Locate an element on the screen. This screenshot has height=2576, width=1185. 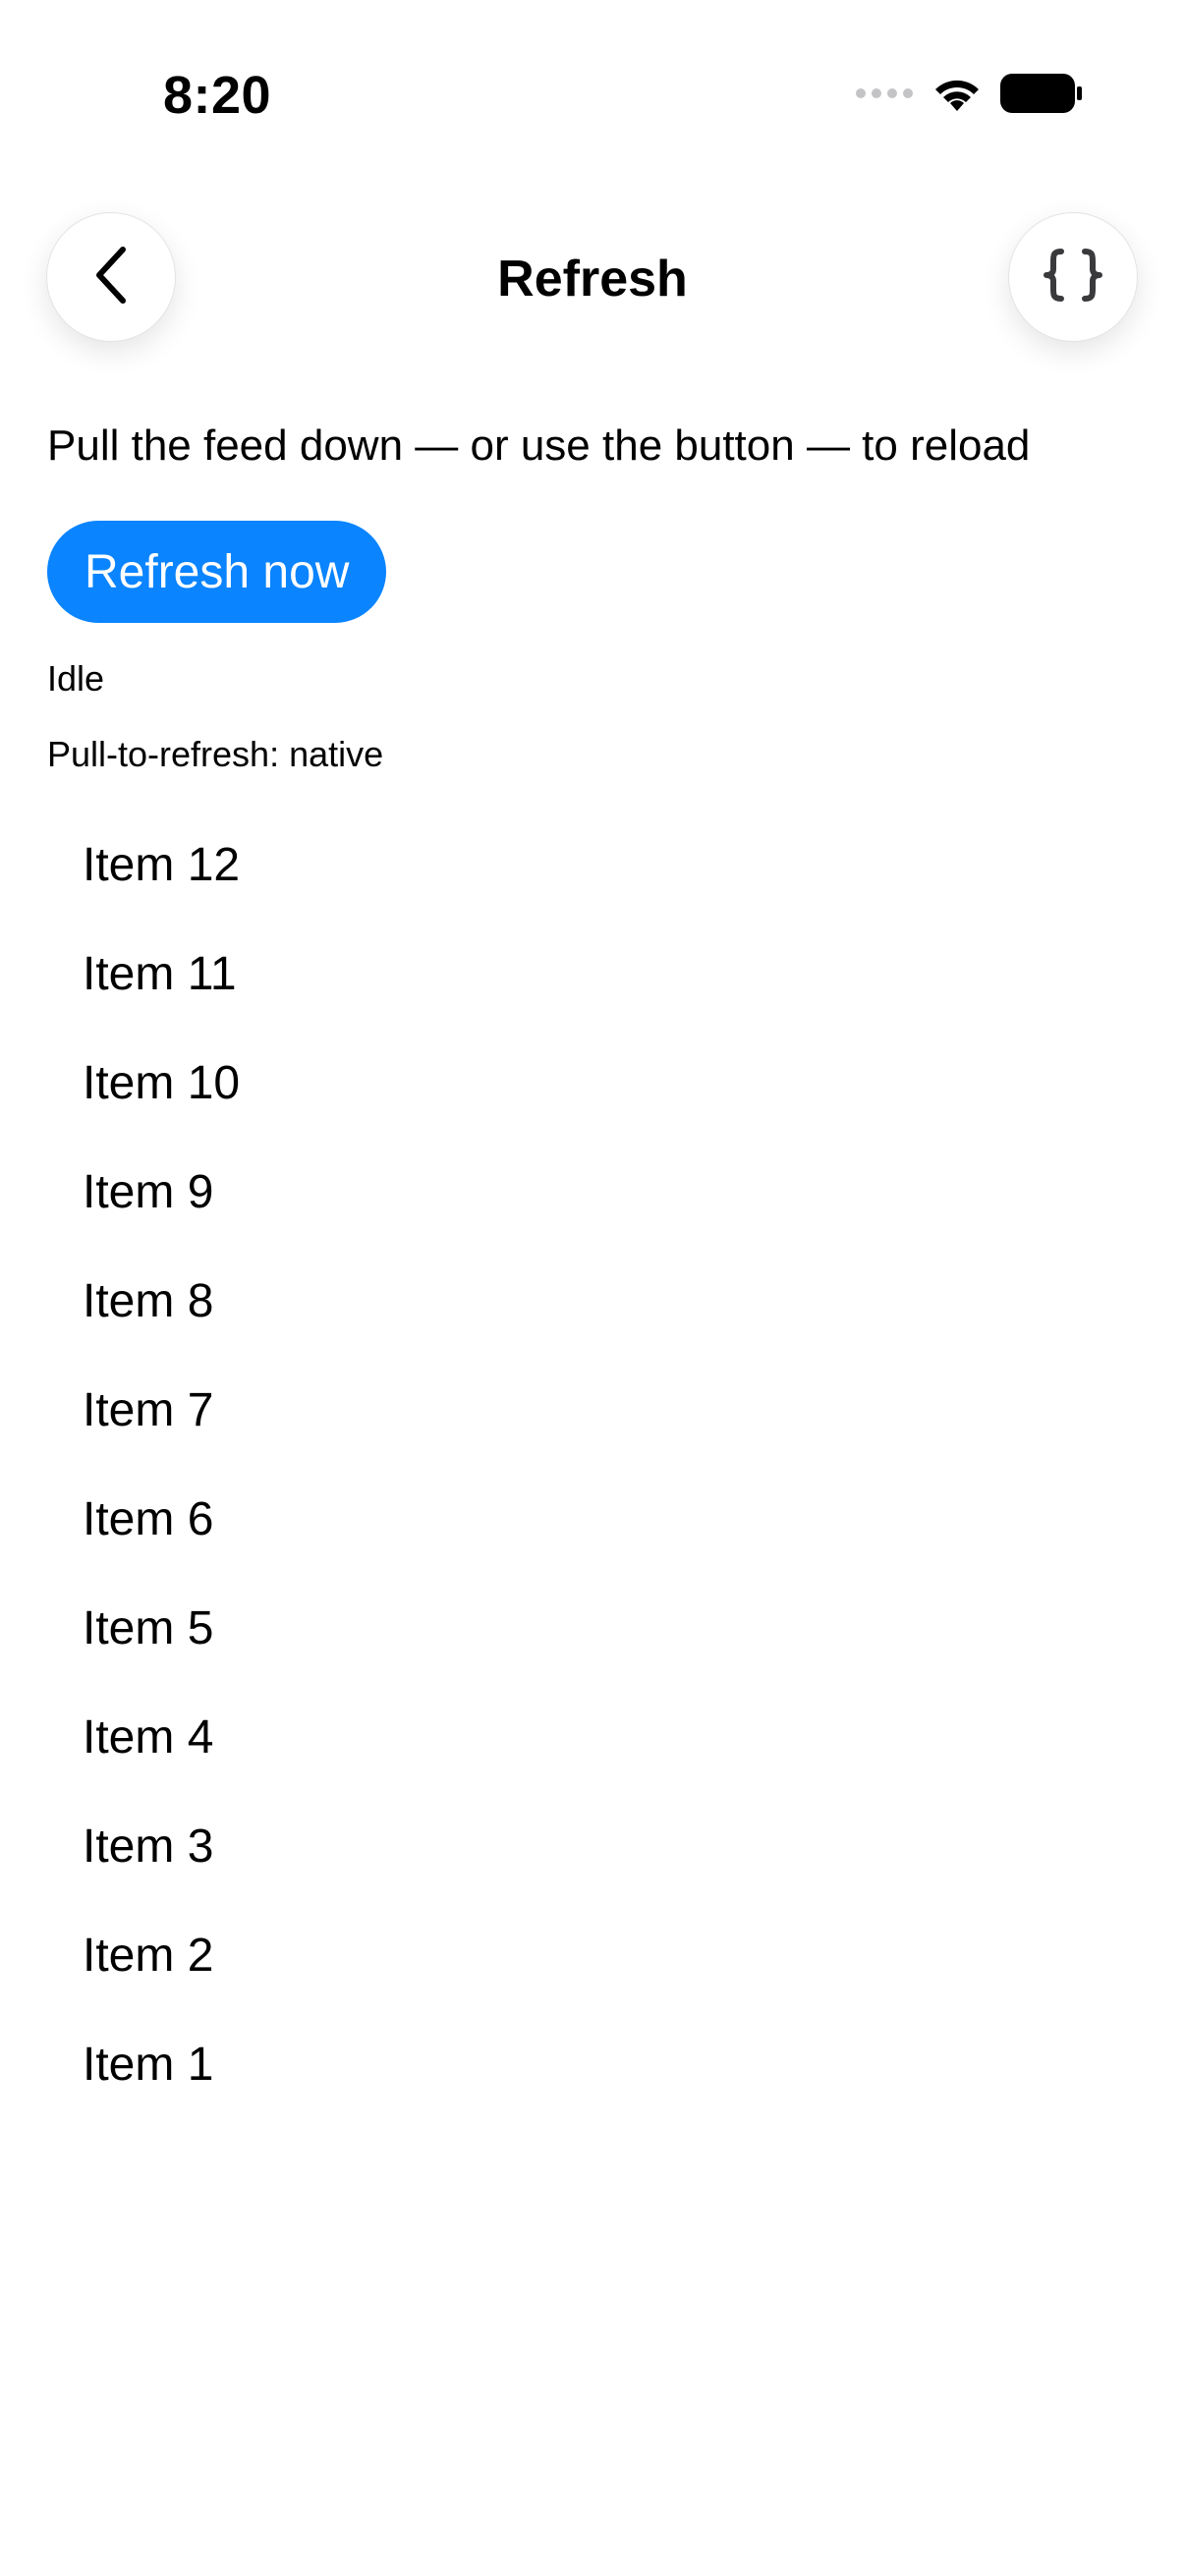
list-item: Item 6 is located at coordinates (149, 1519).